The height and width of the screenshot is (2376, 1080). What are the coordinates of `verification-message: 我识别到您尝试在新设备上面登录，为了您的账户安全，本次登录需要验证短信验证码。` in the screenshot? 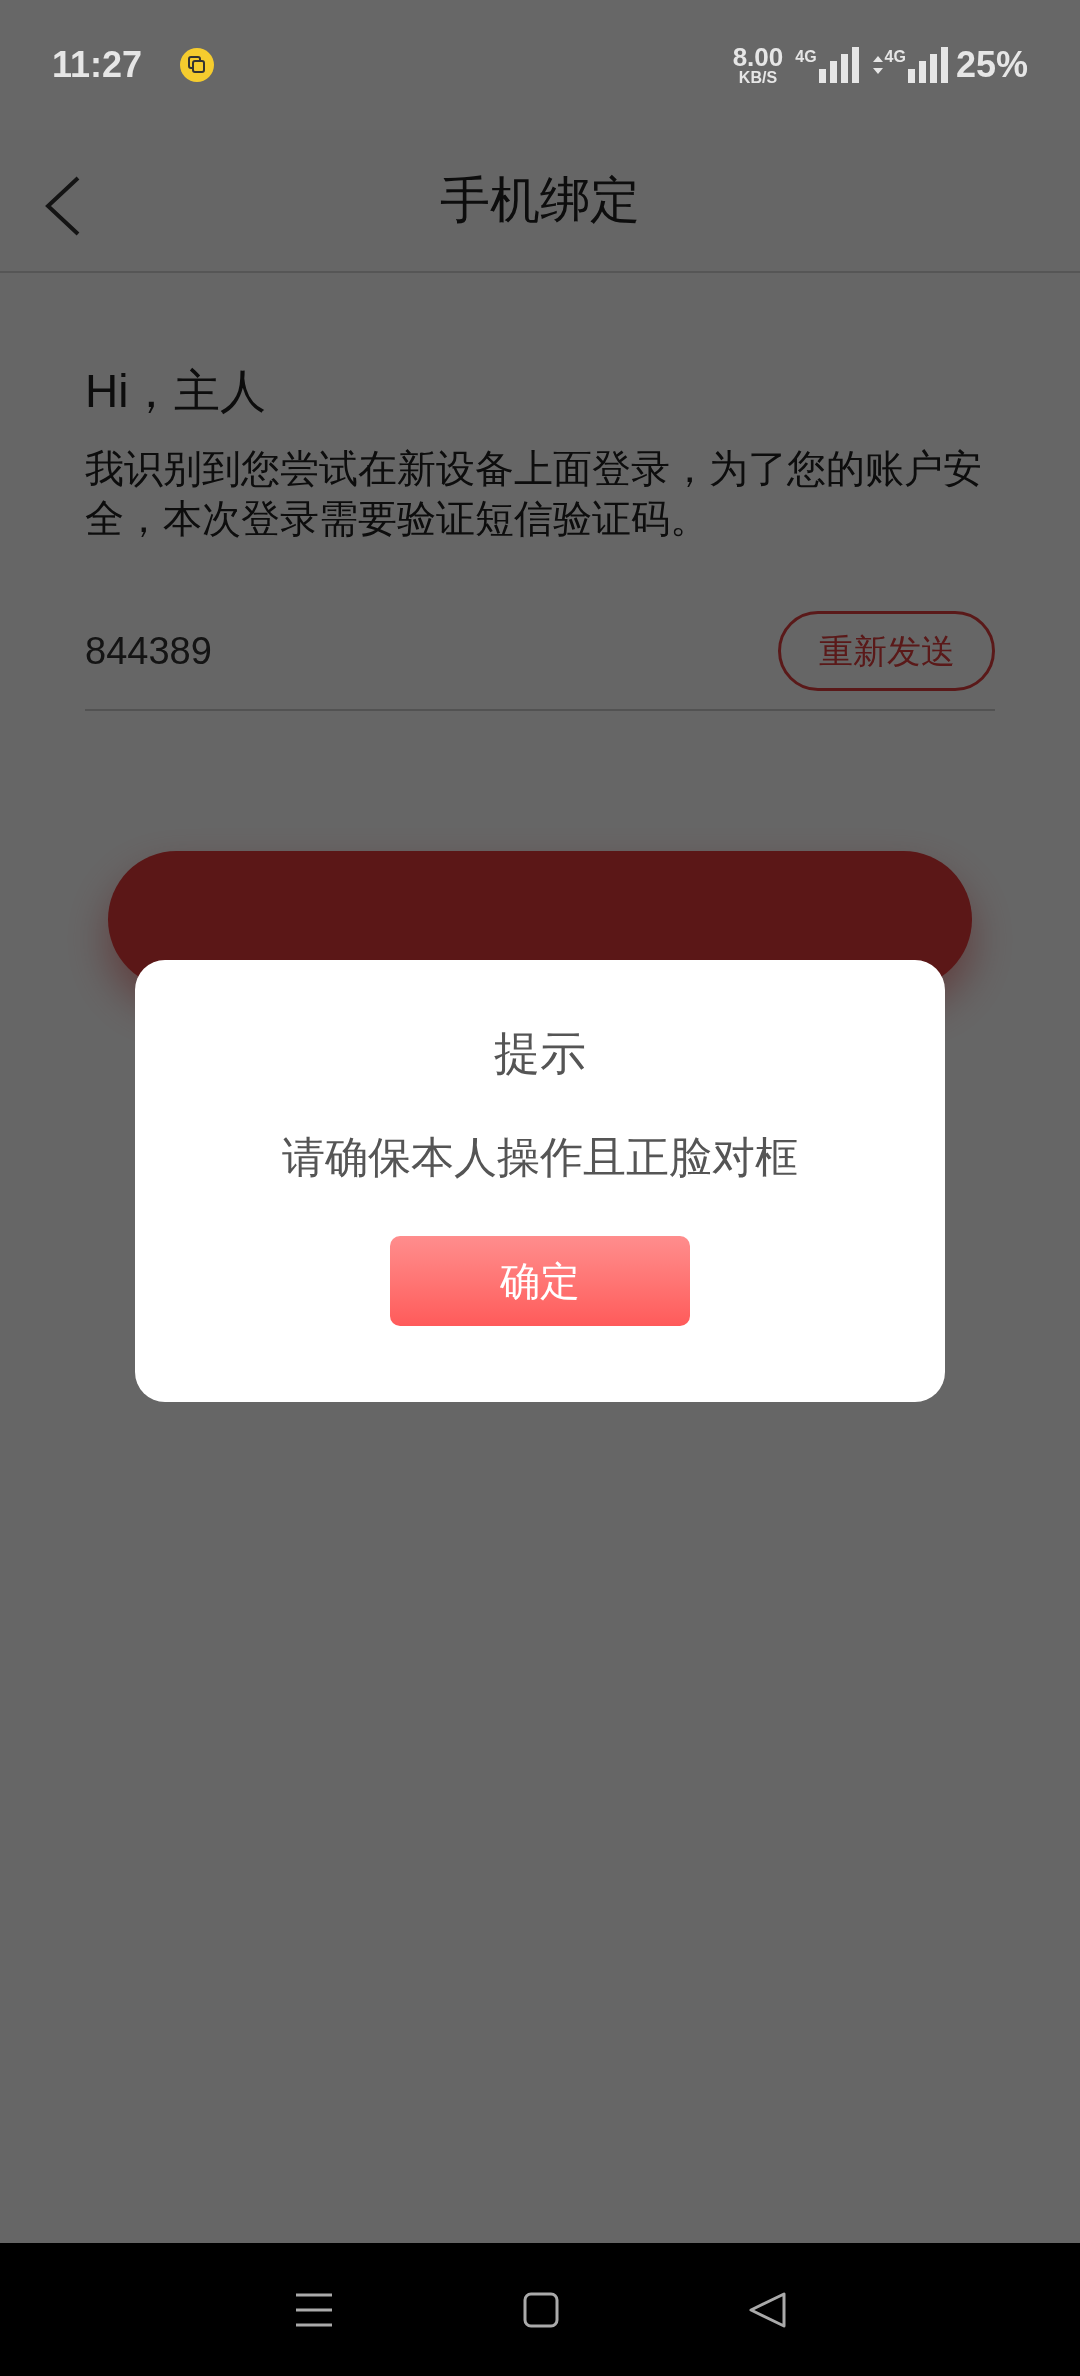 It's located at (534, 494).